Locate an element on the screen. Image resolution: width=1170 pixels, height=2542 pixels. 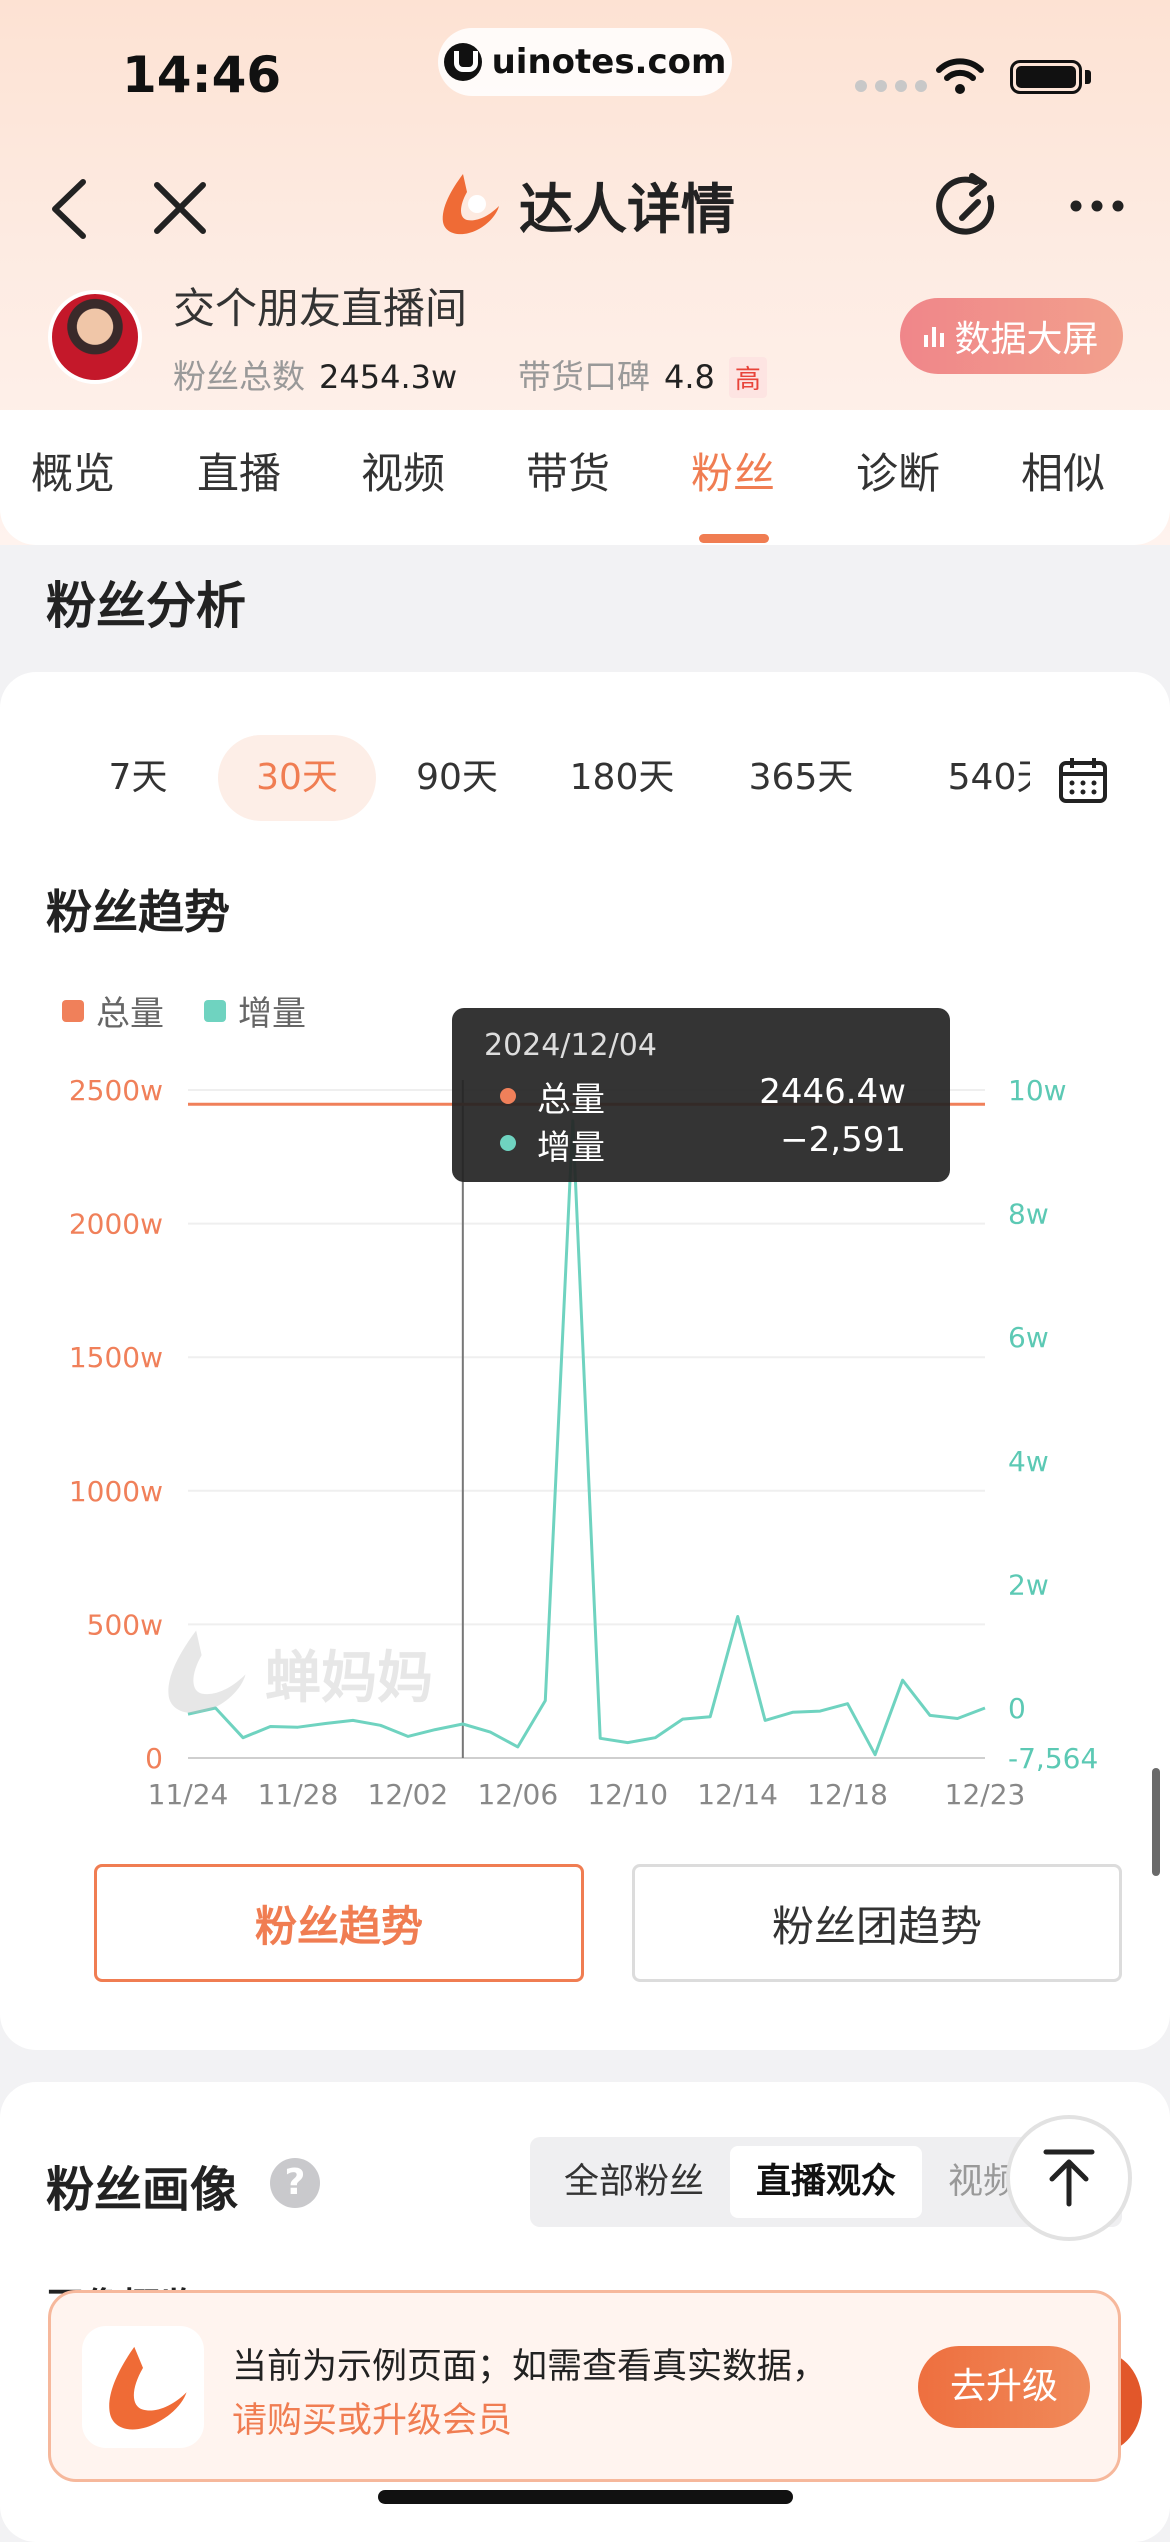
tab-active-indicator is located at coordinates (734, 538).